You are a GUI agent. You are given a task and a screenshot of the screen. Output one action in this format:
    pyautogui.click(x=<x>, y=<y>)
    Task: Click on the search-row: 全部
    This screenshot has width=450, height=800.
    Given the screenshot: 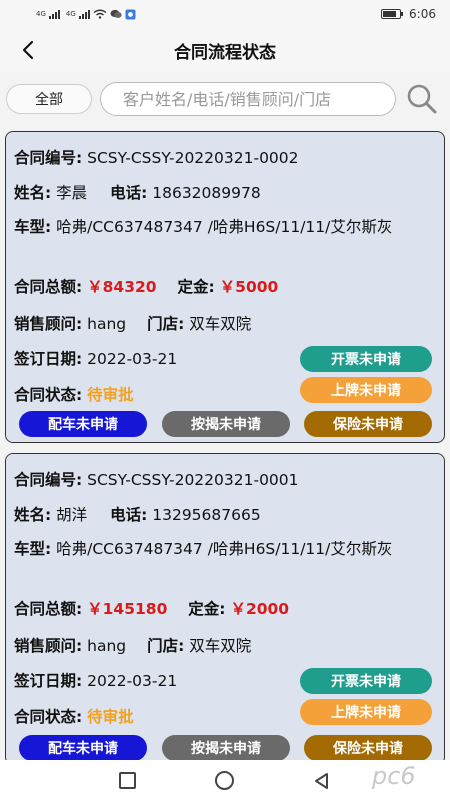 What is the action you would take?
    pyautogui.click(x=225, y=99)
    